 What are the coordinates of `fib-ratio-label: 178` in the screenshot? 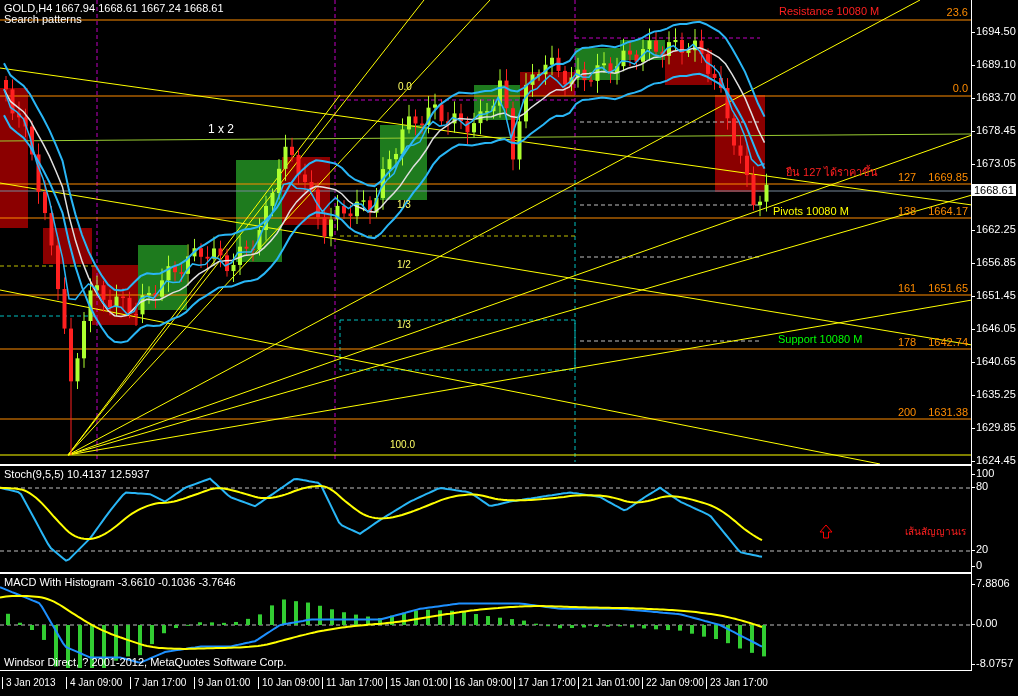 It's located at (907, 342).